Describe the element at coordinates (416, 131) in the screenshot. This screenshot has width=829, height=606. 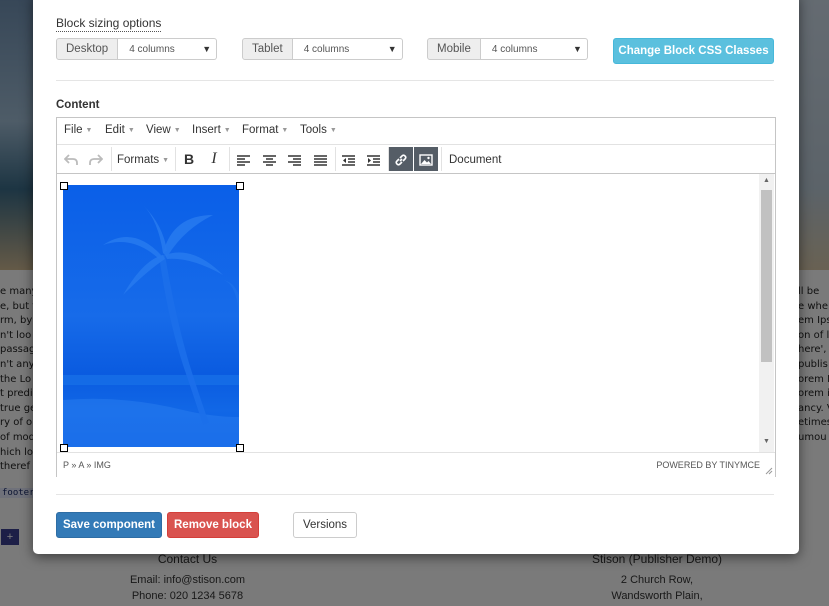
I see `editor-menubar: File ▼ Edit ▼ View ▼ Insert ▼ Format ▼ Tools ▼` at that location.